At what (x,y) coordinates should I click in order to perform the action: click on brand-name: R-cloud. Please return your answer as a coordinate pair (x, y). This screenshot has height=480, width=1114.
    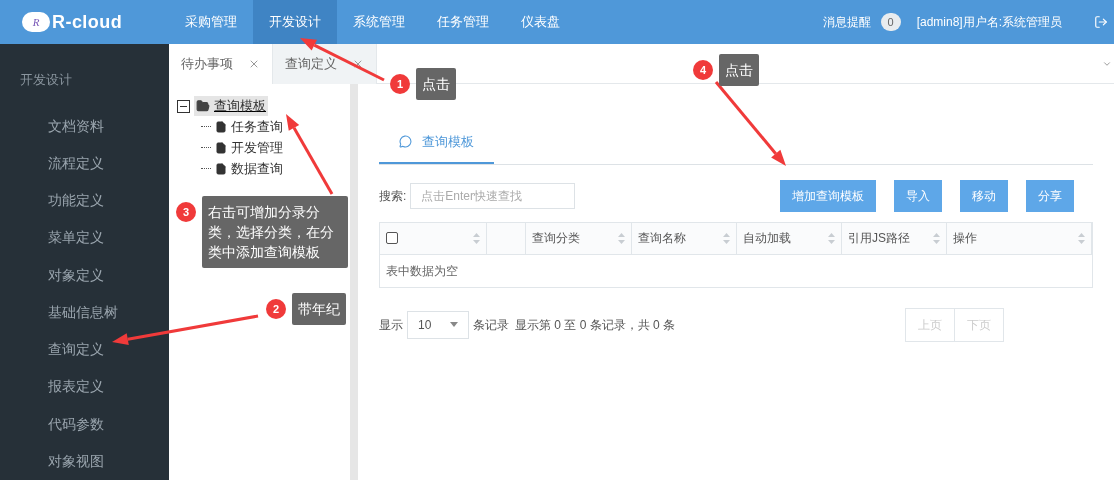
    Looking at the image, I should click on (87, 22).